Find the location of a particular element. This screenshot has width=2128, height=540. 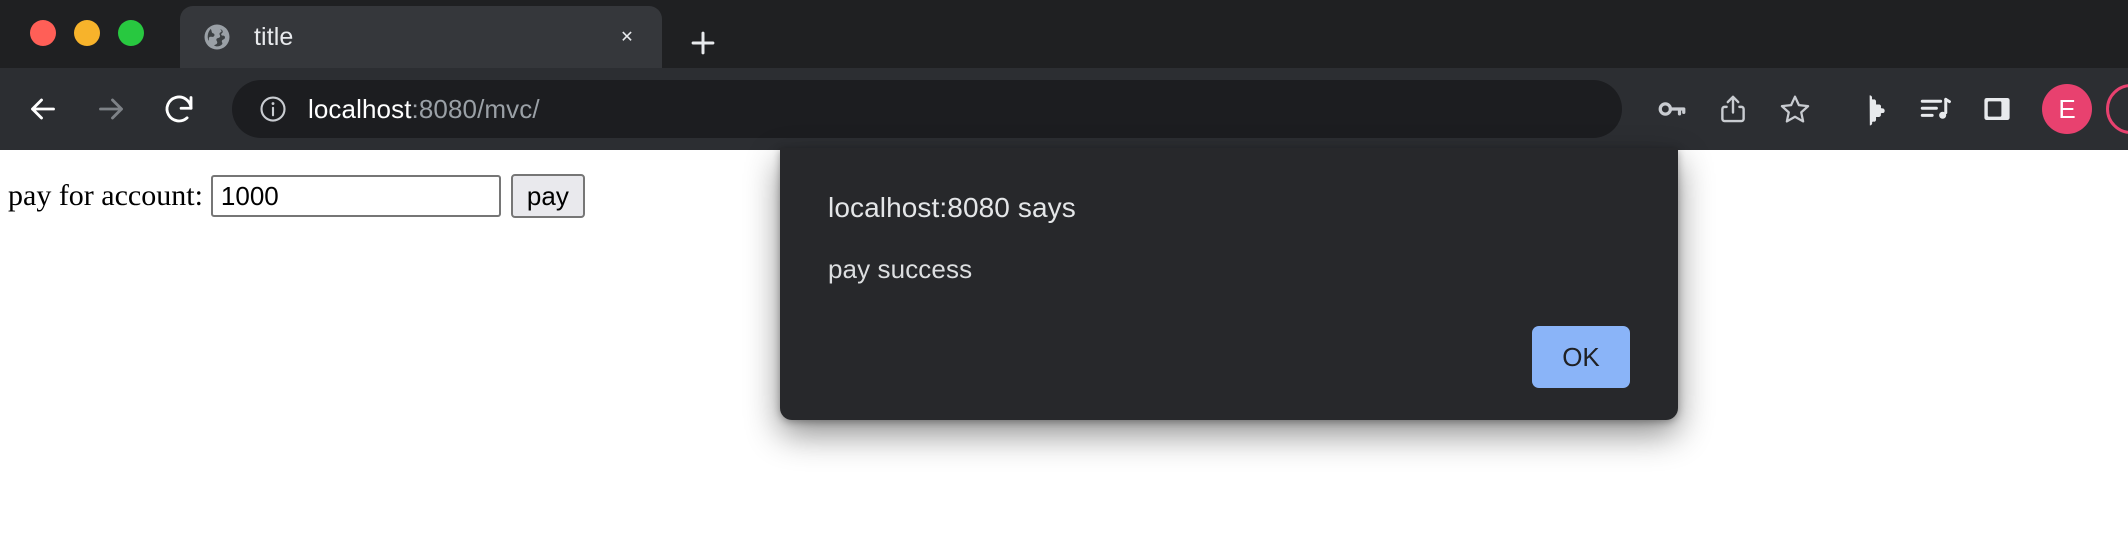

media-control-icon is located at coordinates (1935, 109).